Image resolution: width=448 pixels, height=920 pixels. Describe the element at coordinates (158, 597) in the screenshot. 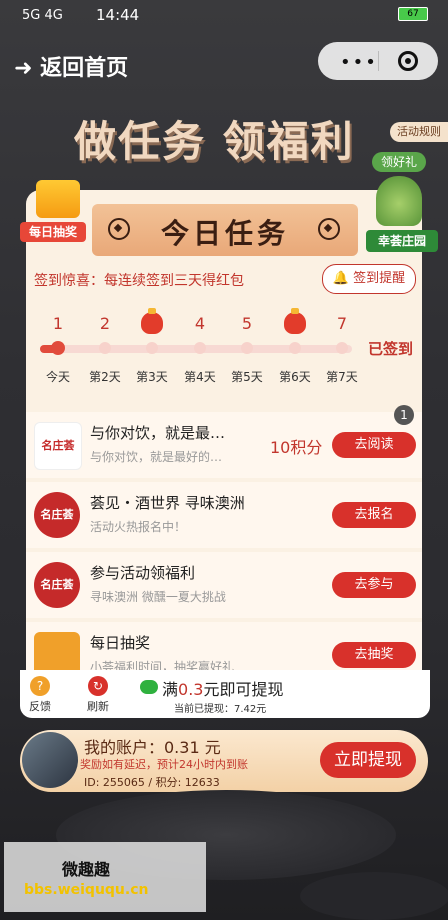

I see `task-subtitle: 寻味澳洲 微醺一夏大挑战` at that location.